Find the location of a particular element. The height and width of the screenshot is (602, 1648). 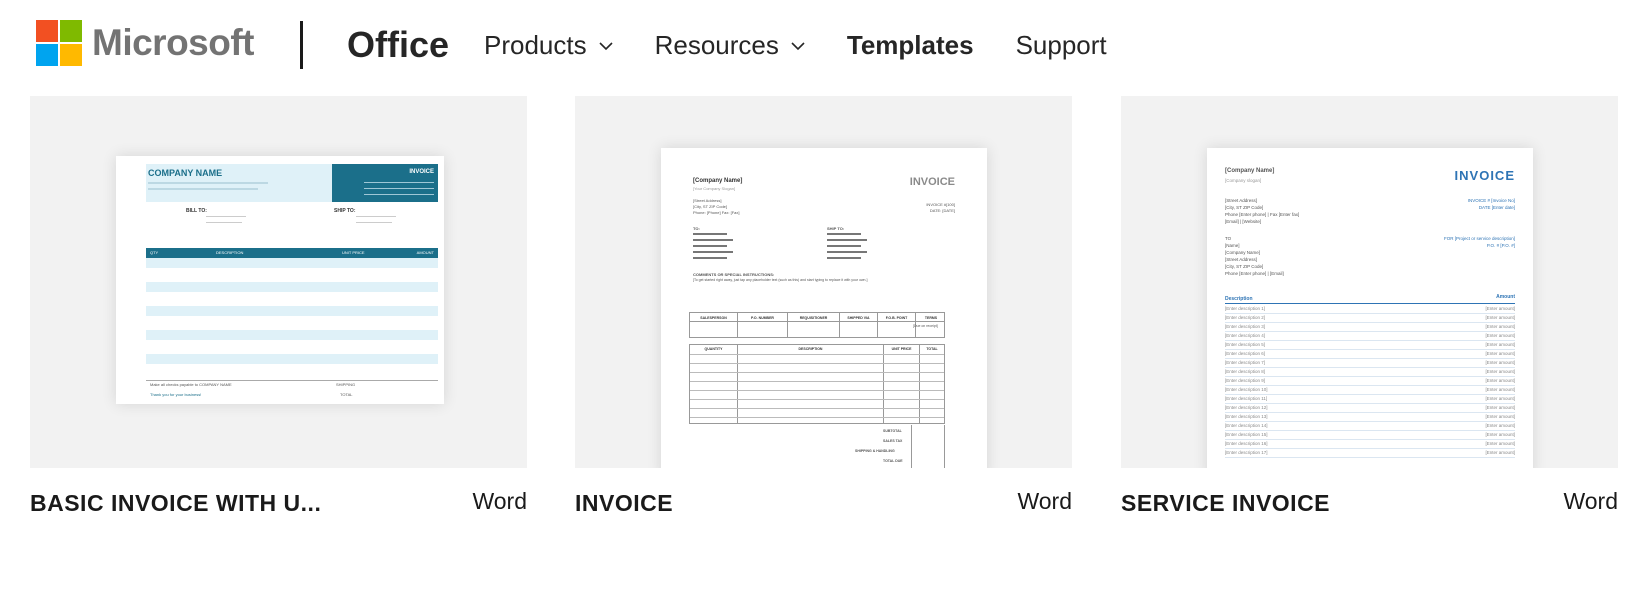

main-nav: Products Resources Templates Support is located at coordinates (816, 45).